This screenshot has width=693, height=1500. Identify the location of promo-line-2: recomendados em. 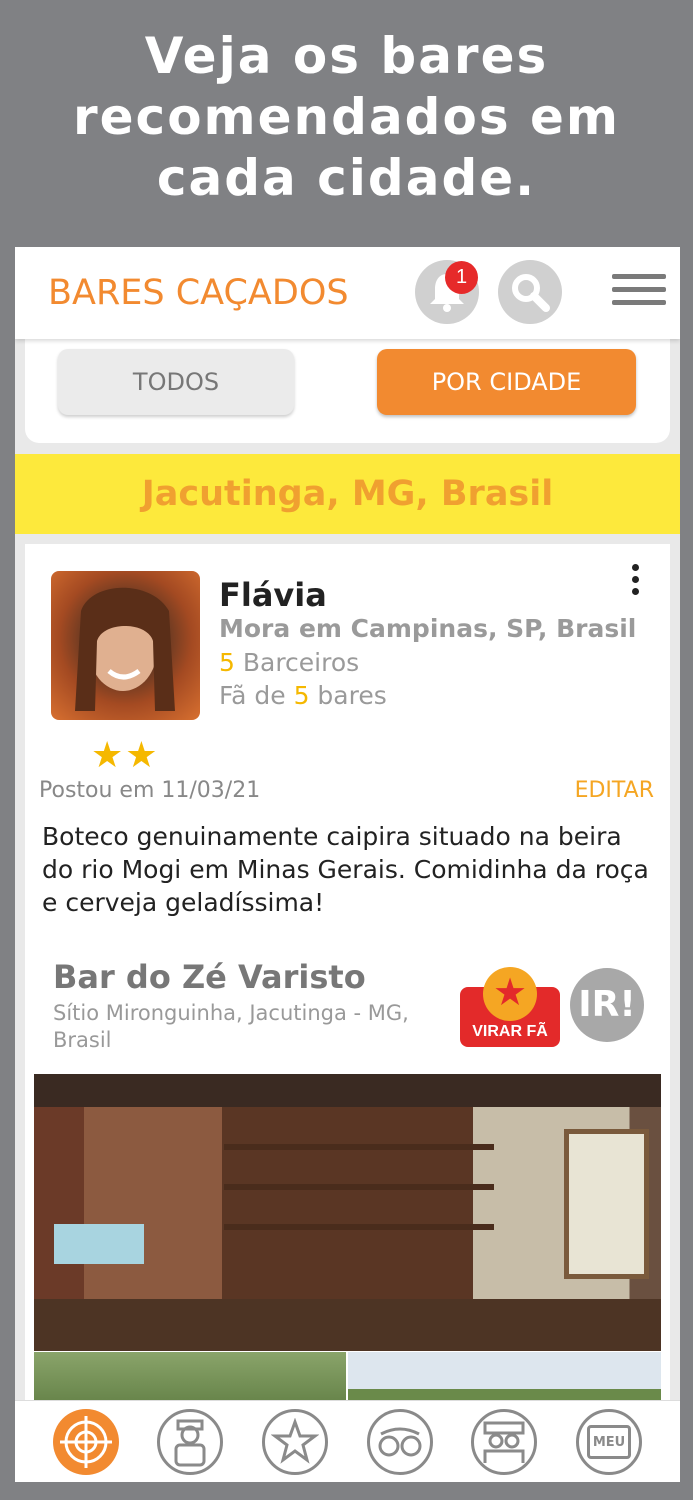
(346, 117).